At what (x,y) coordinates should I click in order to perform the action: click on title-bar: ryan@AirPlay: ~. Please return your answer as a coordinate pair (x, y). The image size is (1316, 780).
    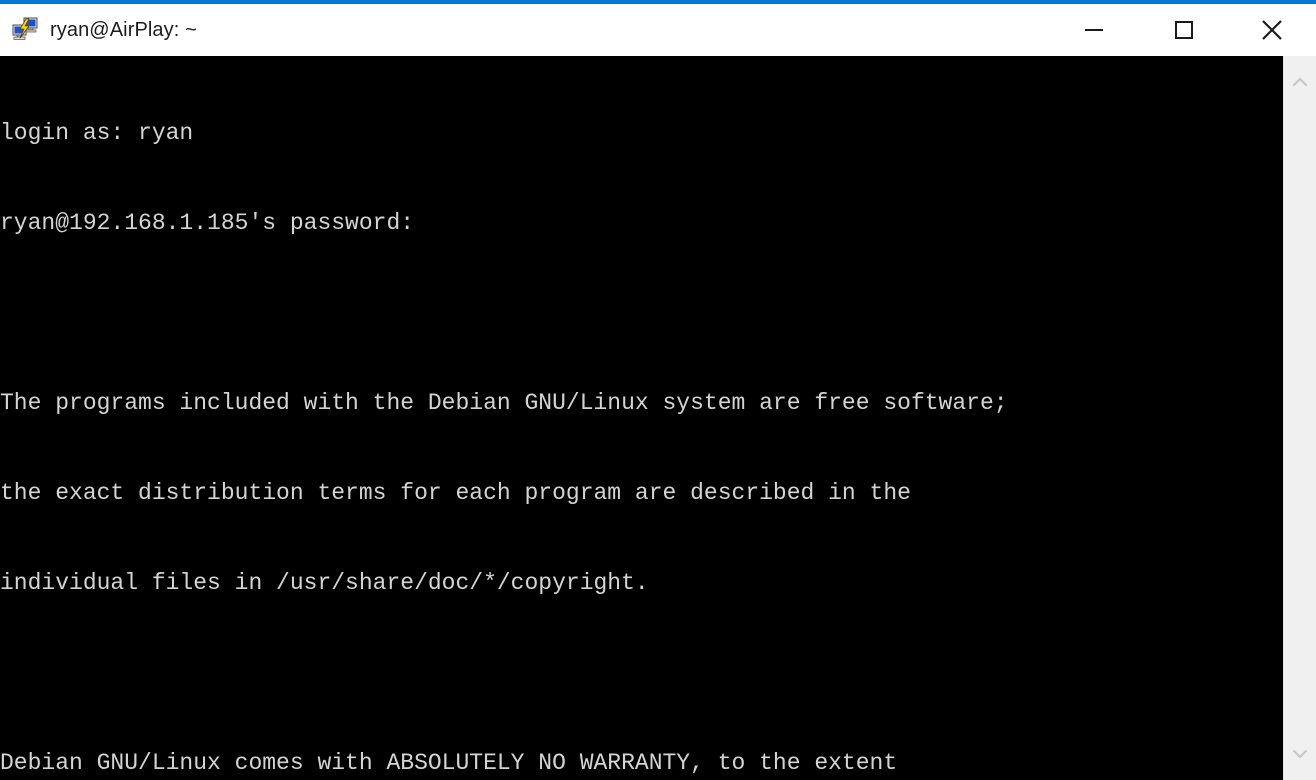
    Looking at the image, I should click on (658, 28).